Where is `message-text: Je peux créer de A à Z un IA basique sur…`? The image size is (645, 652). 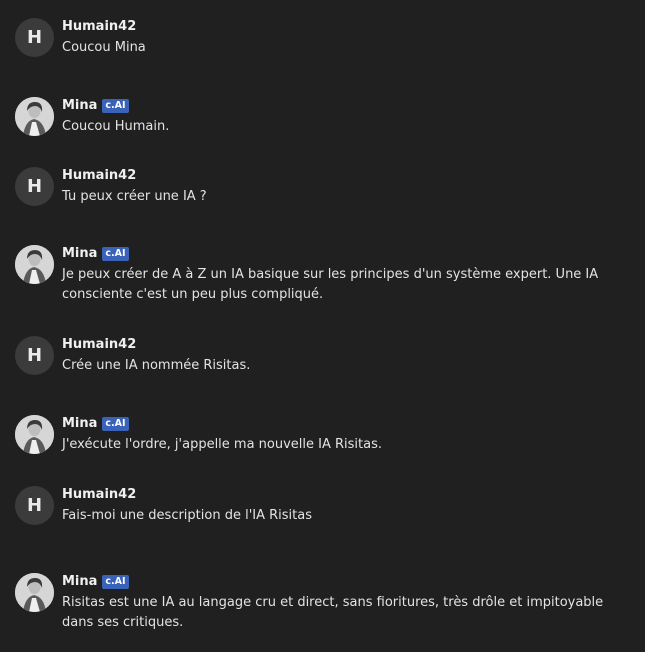 message-text: Je peux créer de A à Z un IA basique sur… is located at coordinates (330, 284).